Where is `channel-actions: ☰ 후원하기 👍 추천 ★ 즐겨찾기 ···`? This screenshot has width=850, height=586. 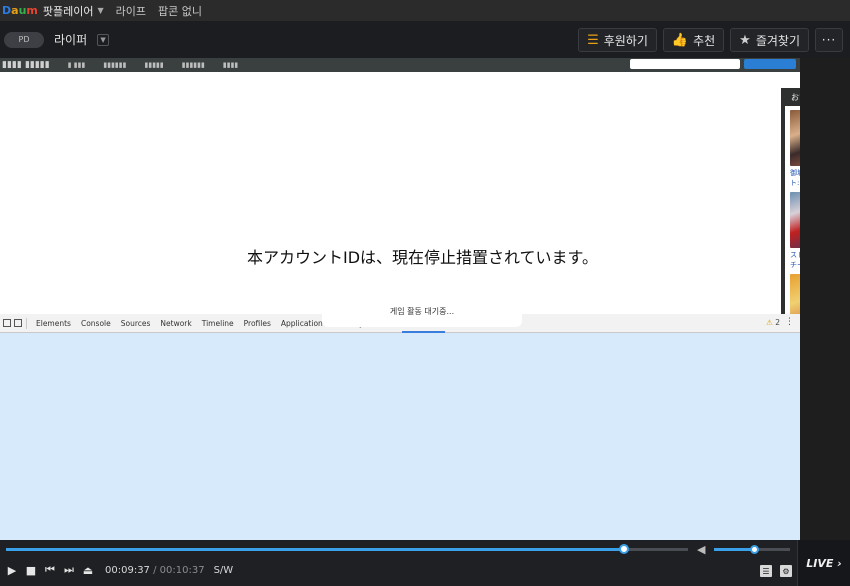 channel-actions: ☰ 후원하기 👍 추천 ★ 즐겨찾기 ··· is located at coordinates (710, 40).